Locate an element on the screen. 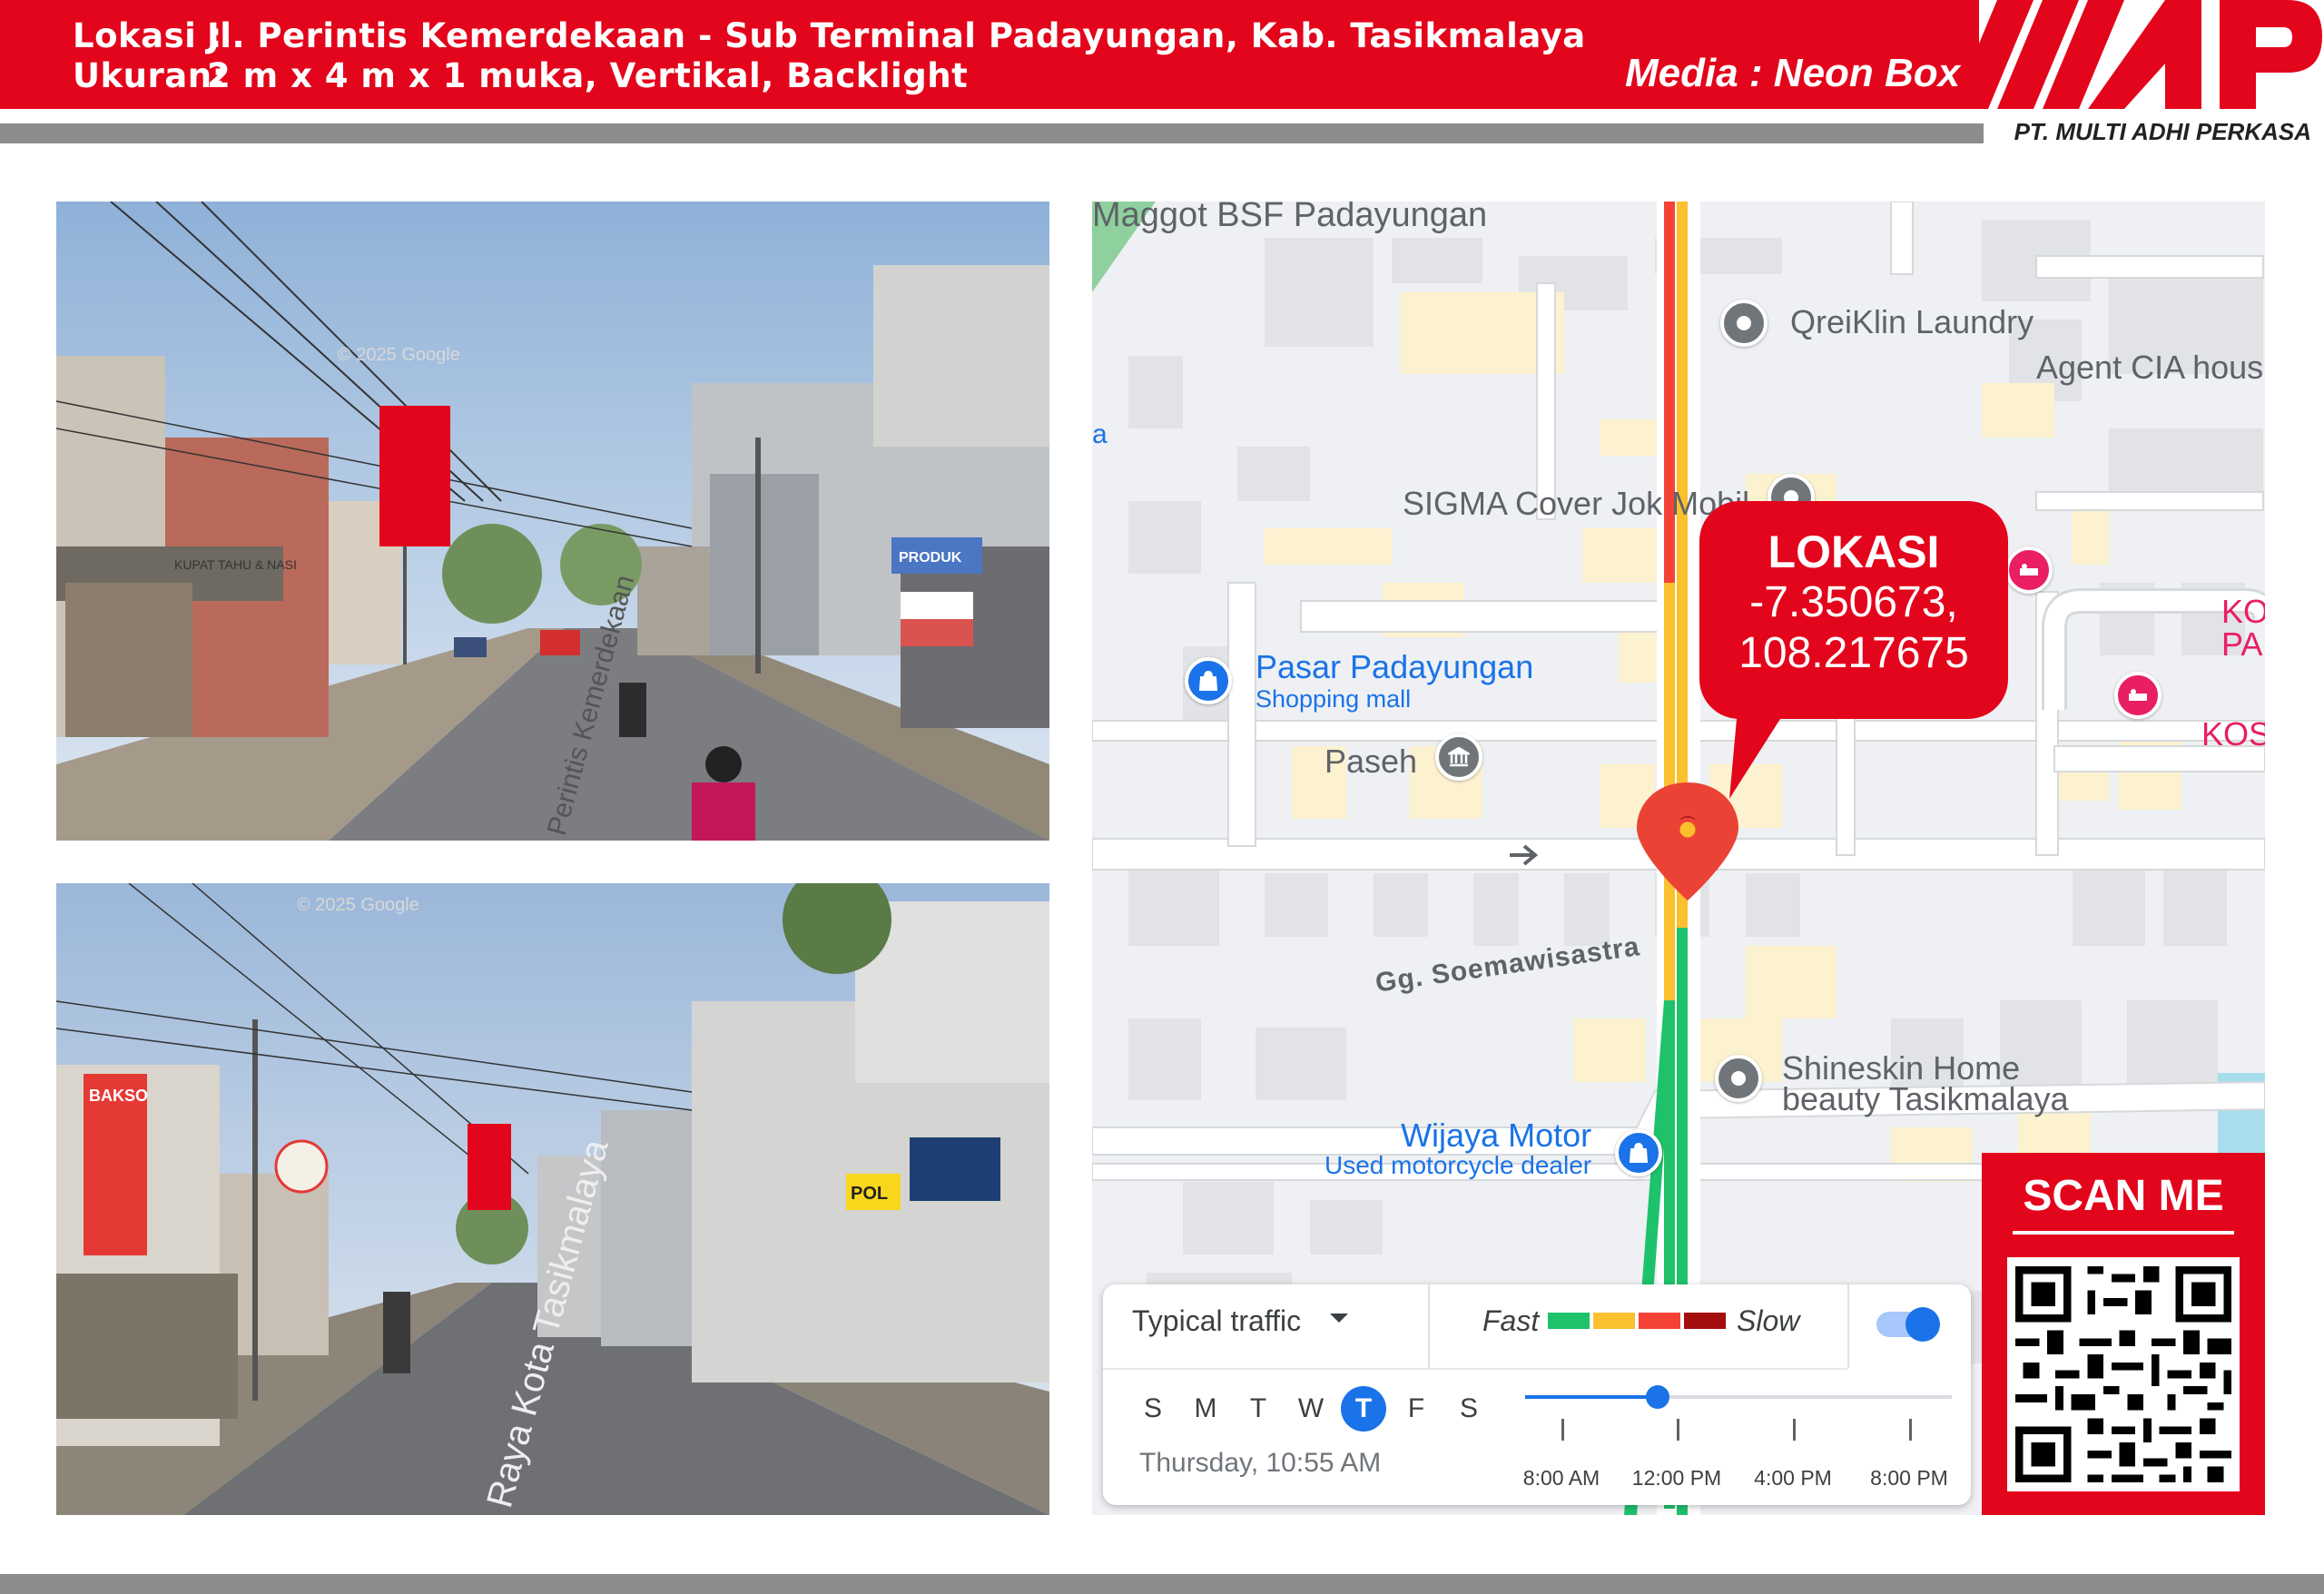 Image resolution: width=2324 pixels, height=1594 pixels. day-friday: F is located at coordinates (1416, 1409).